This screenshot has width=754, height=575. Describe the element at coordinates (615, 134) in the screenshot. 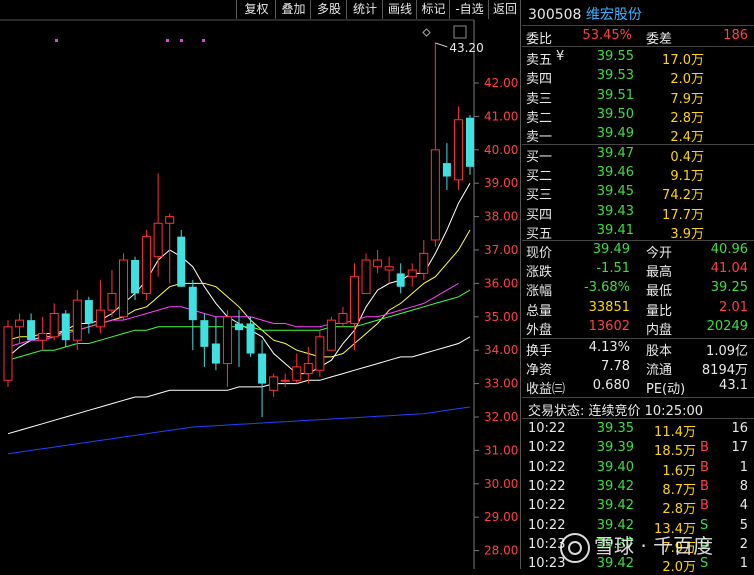

I see `sell-price: 39.49` at that location.